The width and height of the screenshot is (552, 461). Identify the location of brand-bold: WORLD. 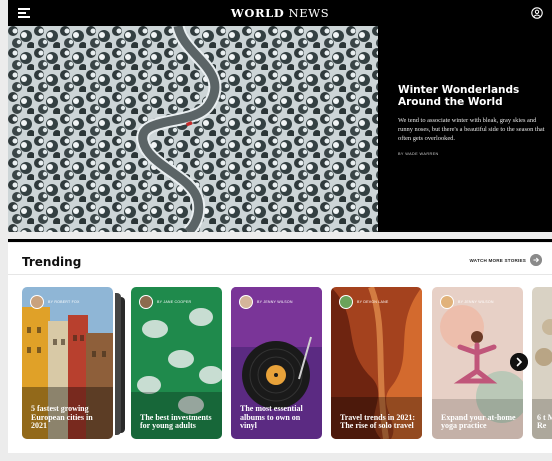
(257, 13).